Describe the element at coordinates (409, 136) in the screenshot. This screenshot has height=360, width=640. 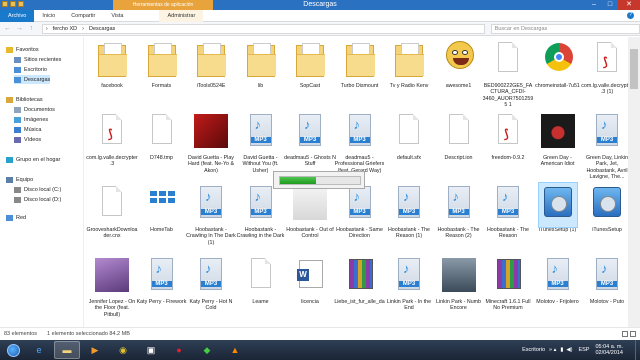
I see `file-item: default.sfx` at that location.